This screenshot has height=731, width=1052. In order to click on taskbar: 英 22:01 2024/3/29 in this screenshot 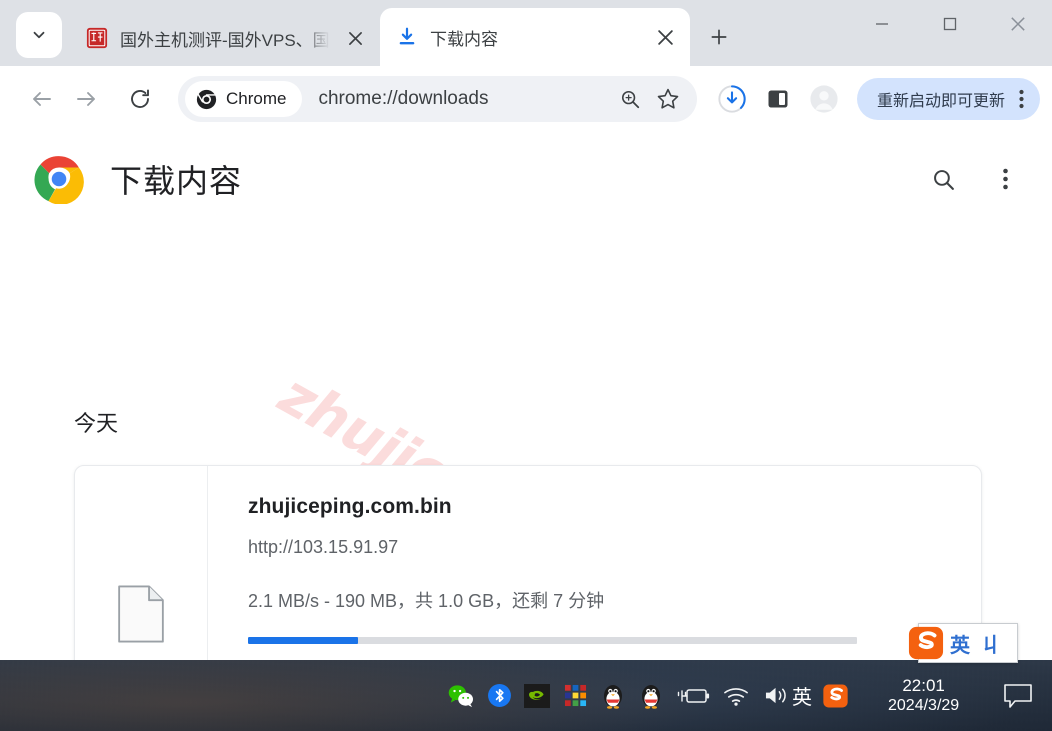, I will do `click(526, 695)`.